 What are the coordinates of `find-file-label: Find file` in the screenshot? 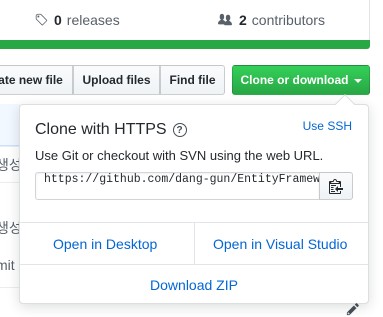 It's located at (192, 80).